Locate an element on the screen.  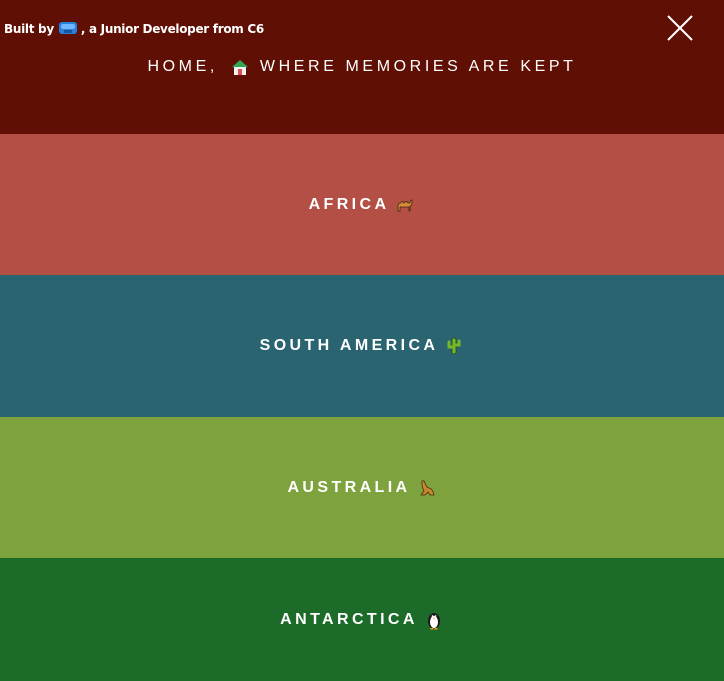
continent-label: AUSTRALIA is located at coordinates (349, 487).